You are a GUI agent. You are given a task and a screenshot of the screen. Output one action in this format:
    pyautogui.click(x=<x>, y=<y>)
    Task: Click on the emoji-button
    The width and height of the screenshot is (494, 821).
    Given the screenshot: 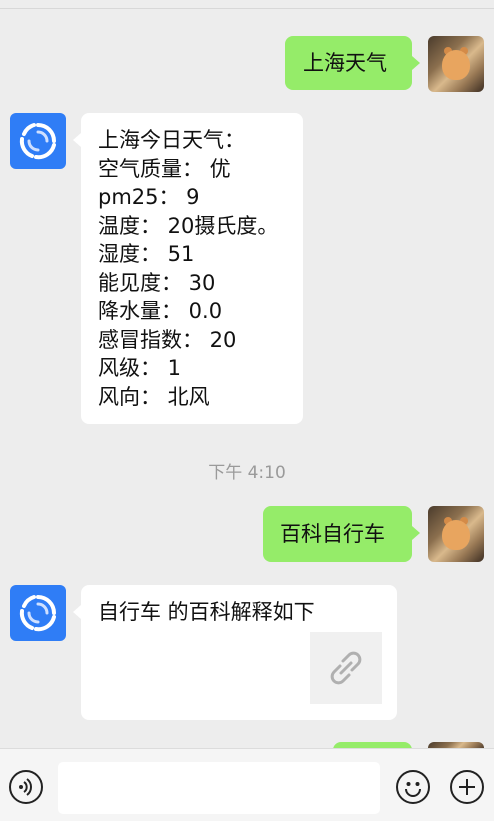 What is the action you would take?
    pyautogui.click(x=413, y=787)
    